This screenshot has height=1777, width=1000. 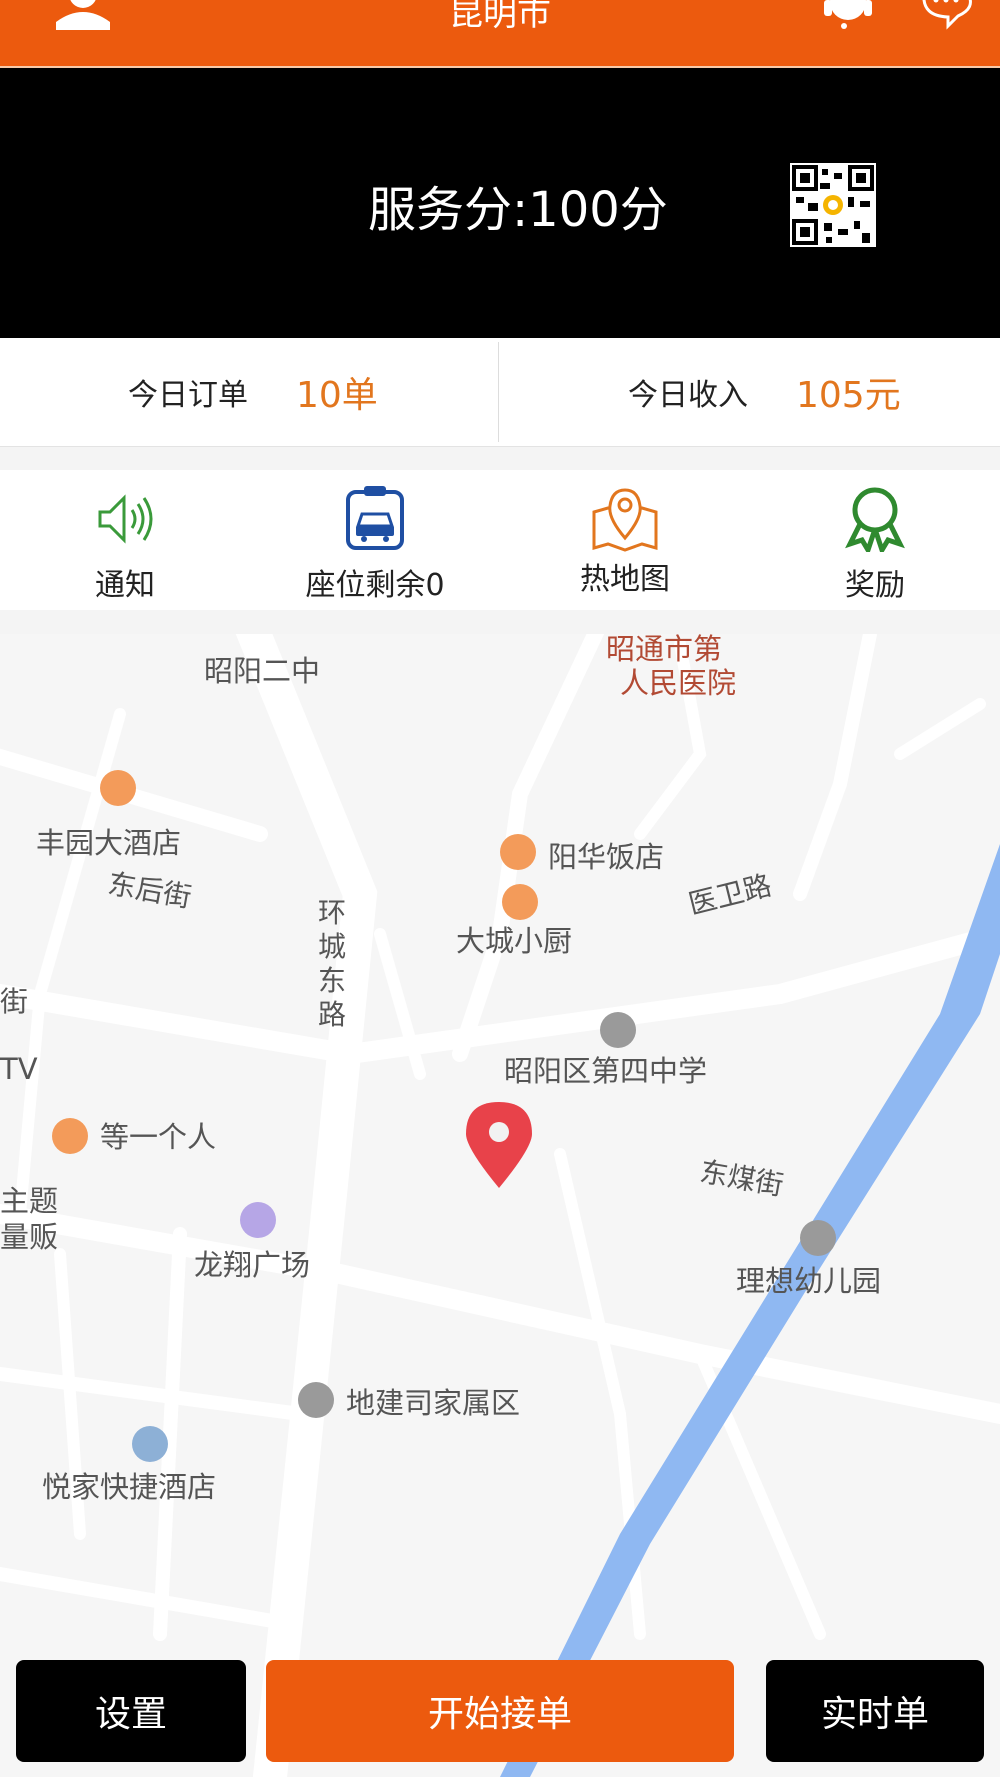 I want to click on map-pin-icon, so click(x=625, y=520).